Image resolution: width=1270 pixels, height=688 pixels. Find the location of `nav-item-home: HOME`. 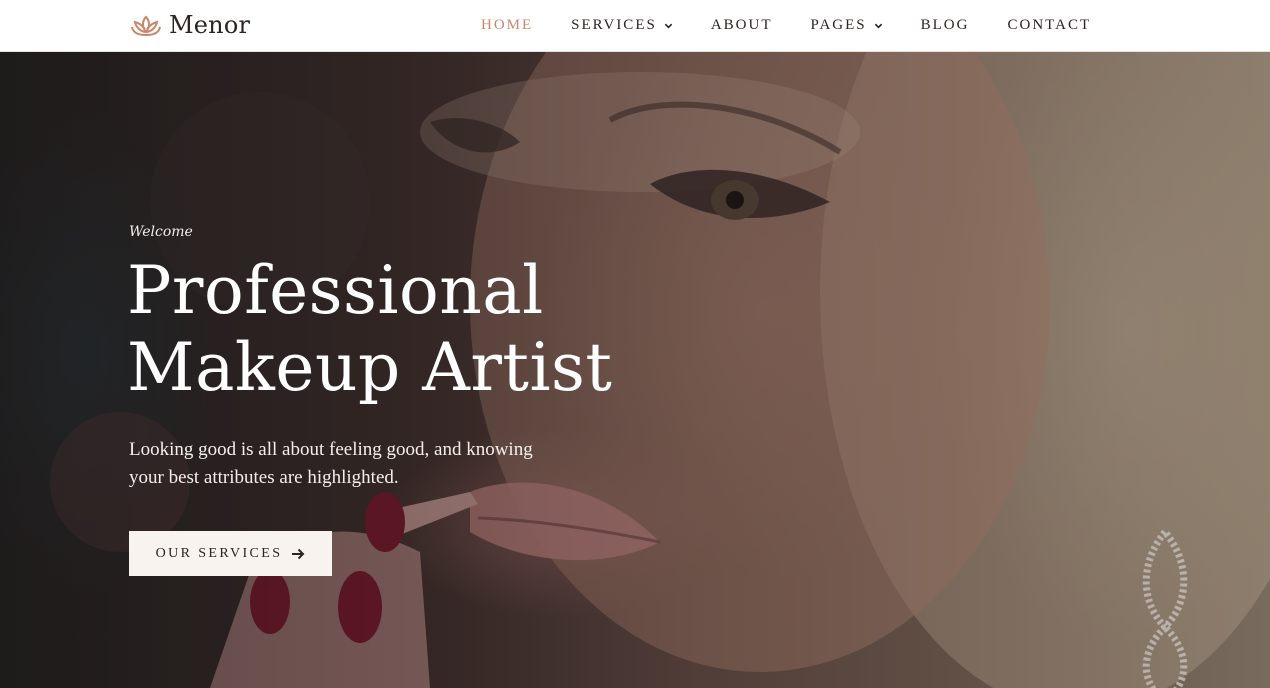

nav-item-home: HOME is located at coordinates (507, 25).